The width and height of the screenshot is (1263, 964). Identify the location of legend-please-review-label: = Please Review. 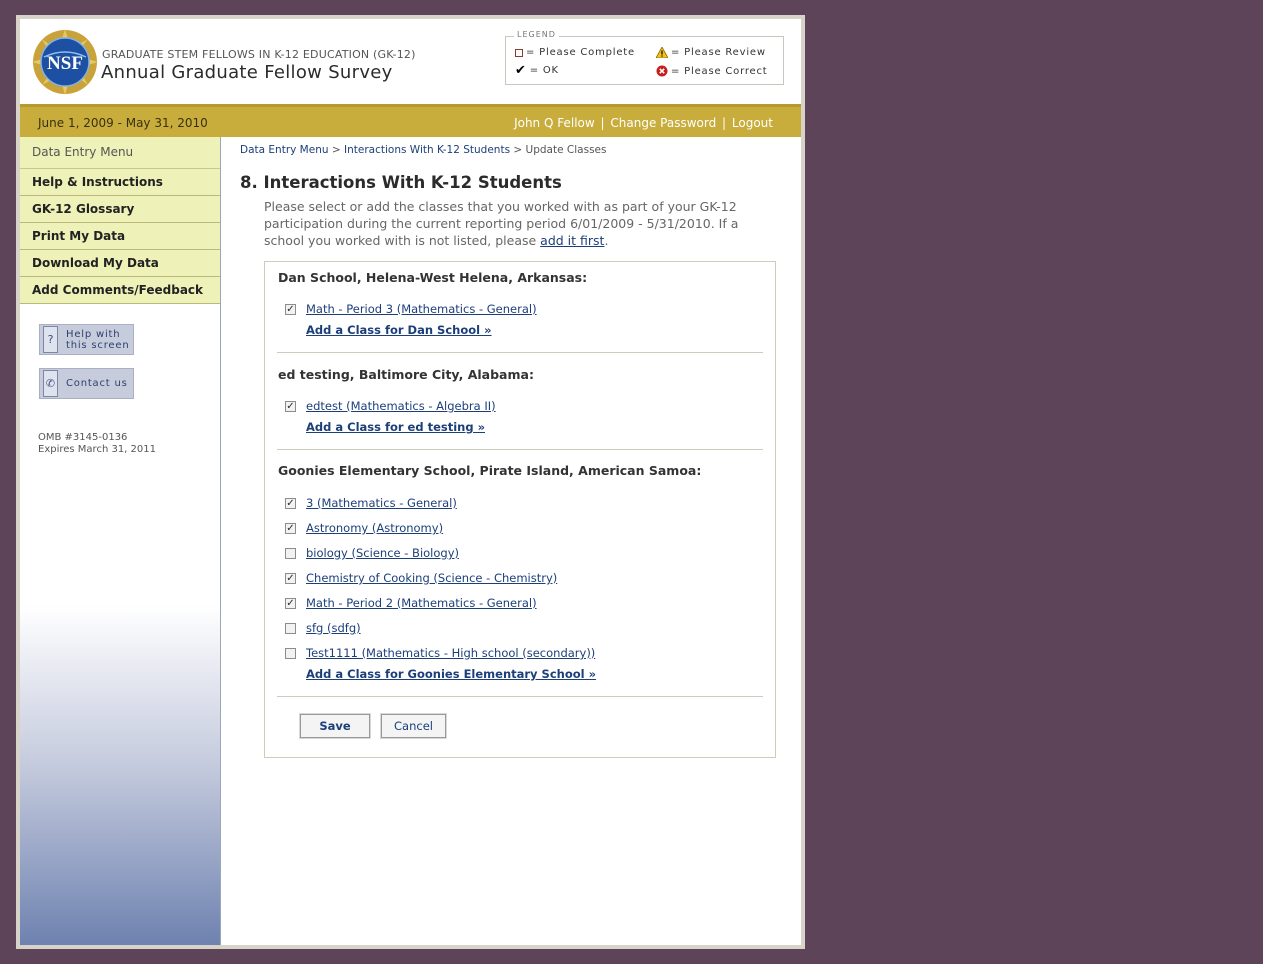
(718, 52).